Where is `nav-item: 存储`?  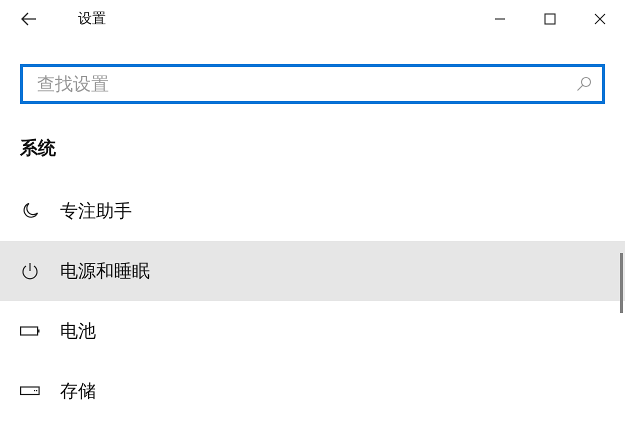
nav-item: 存储 is located at coordinates (312, 391).